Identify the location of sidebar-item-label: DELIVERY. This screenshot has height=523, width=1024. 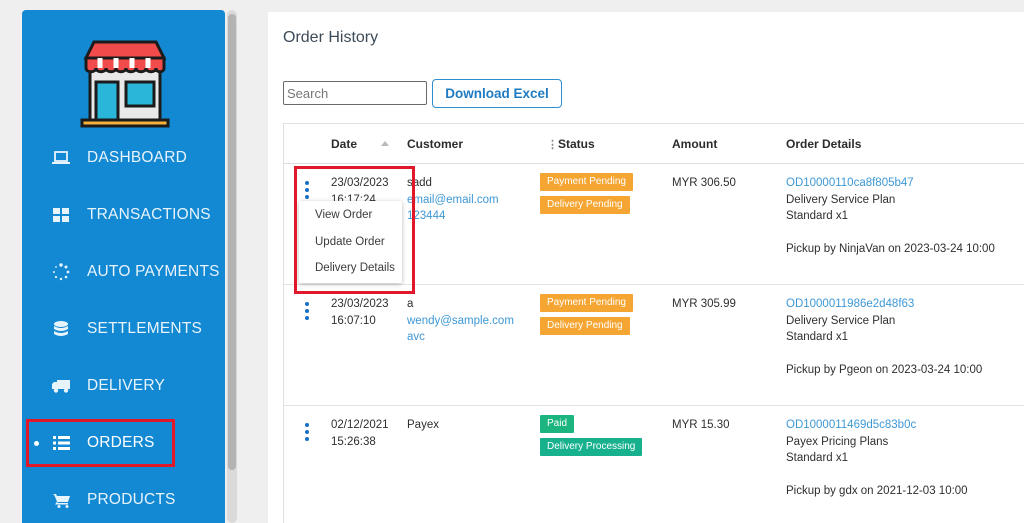
(126, 385).